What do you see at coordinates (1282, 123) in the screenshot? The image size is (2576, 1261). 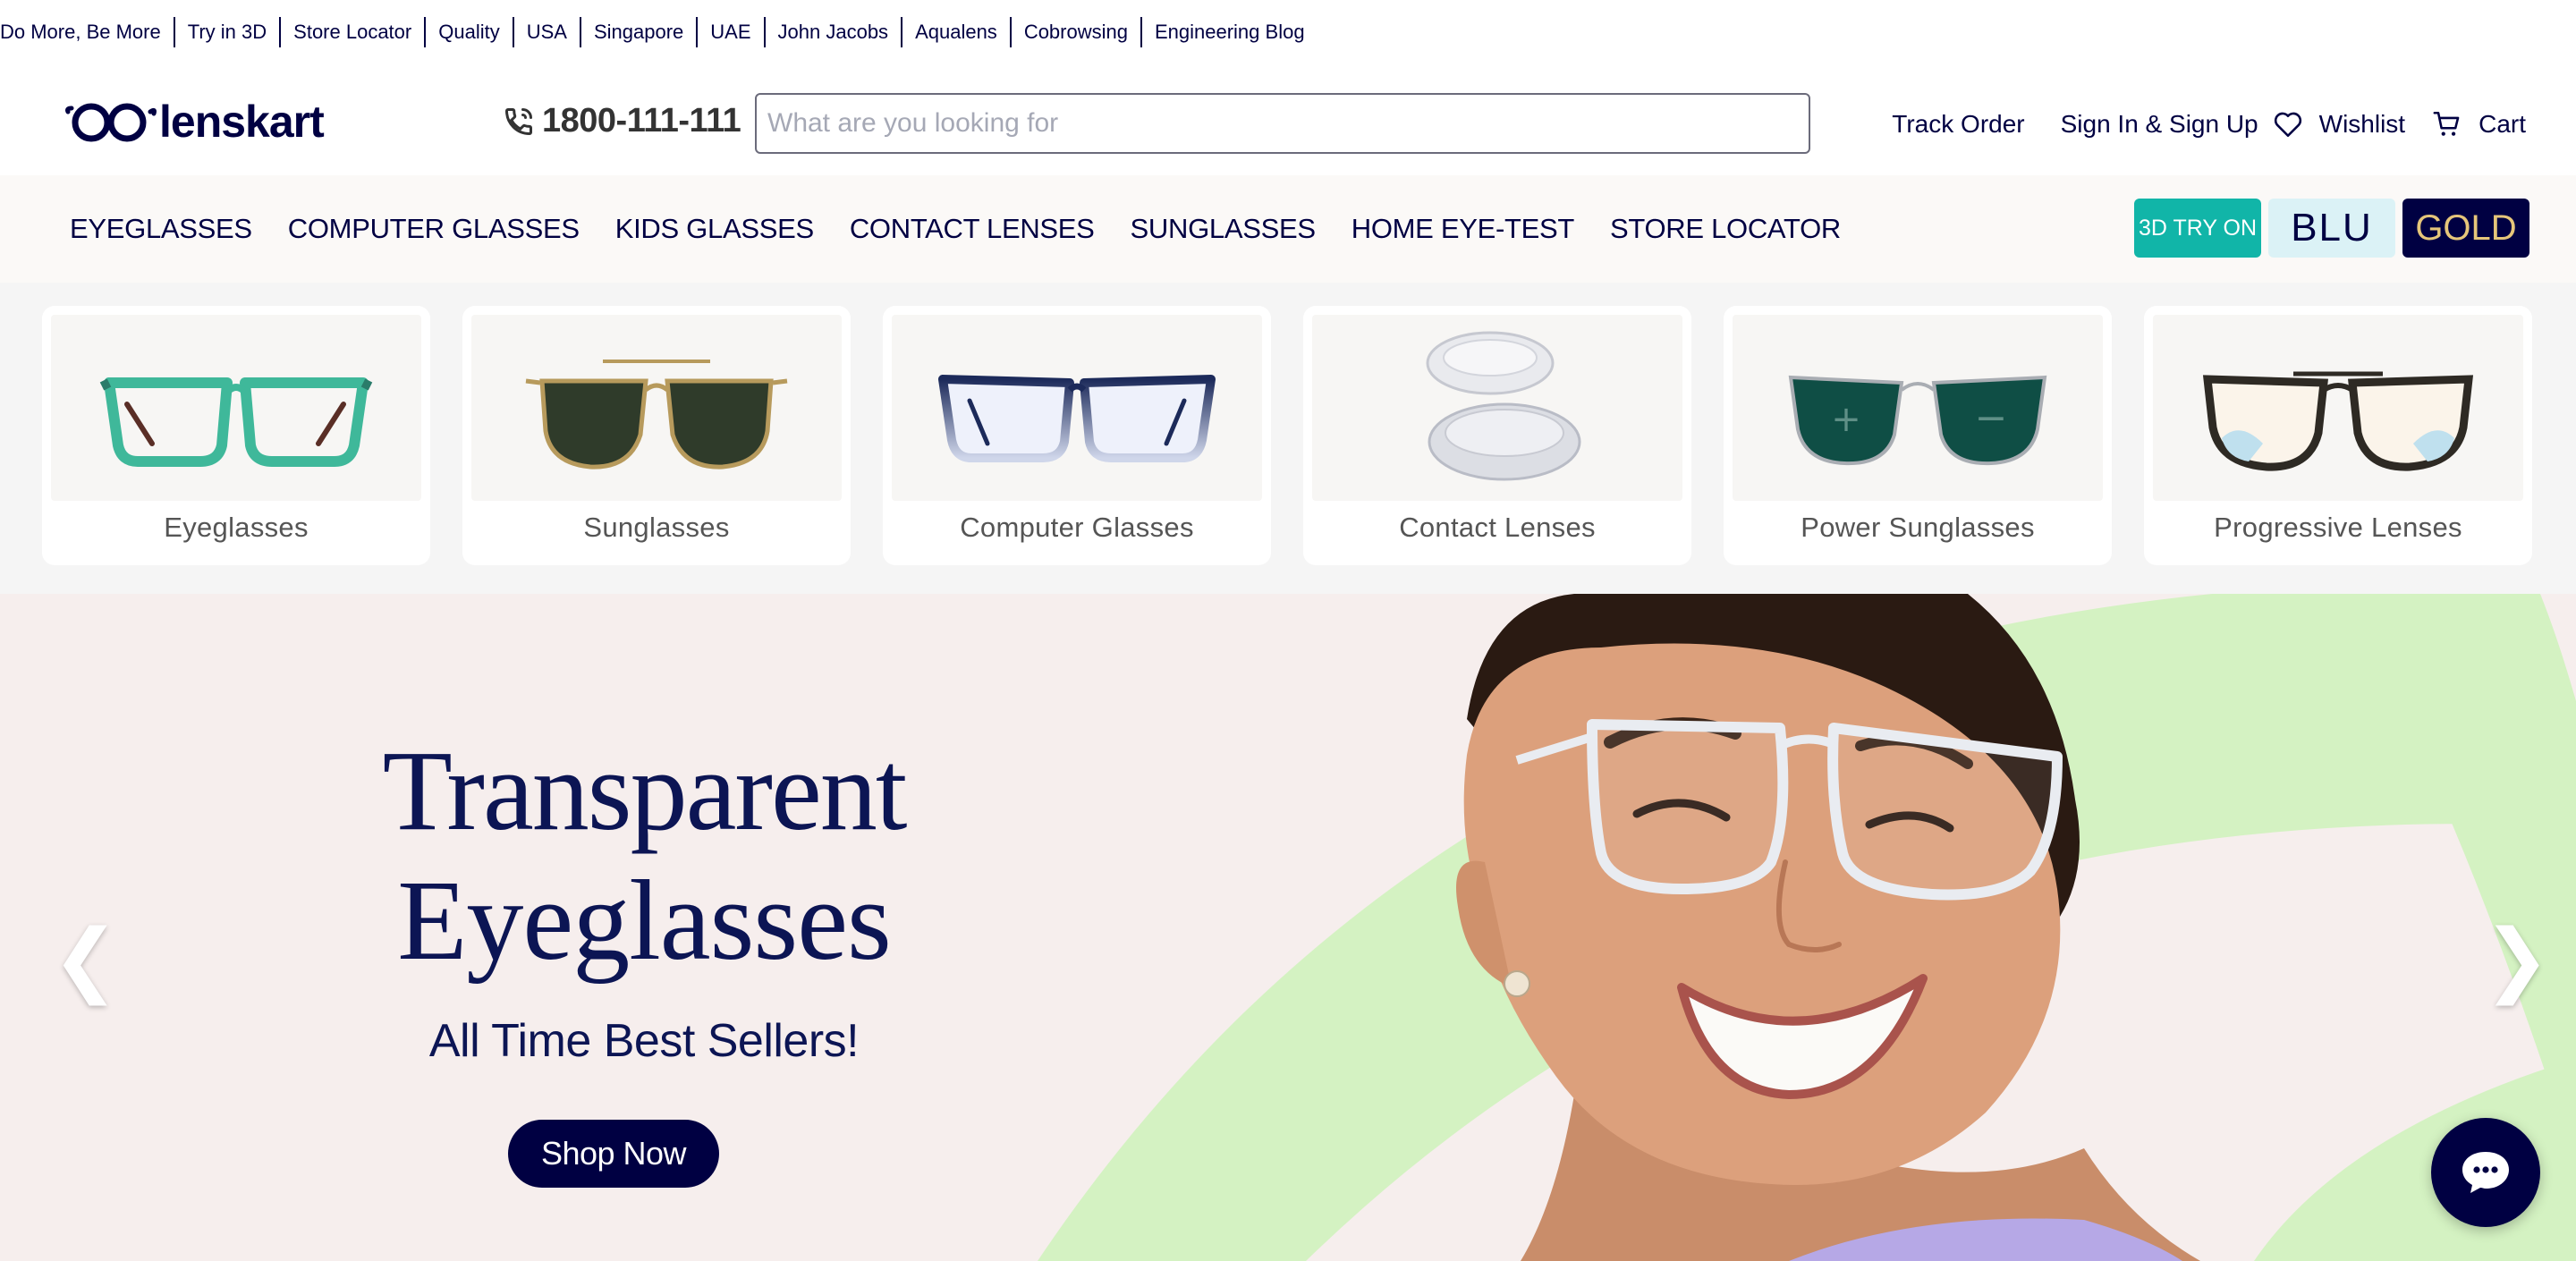 I see `search-input` at bounding box center [1282, 123].